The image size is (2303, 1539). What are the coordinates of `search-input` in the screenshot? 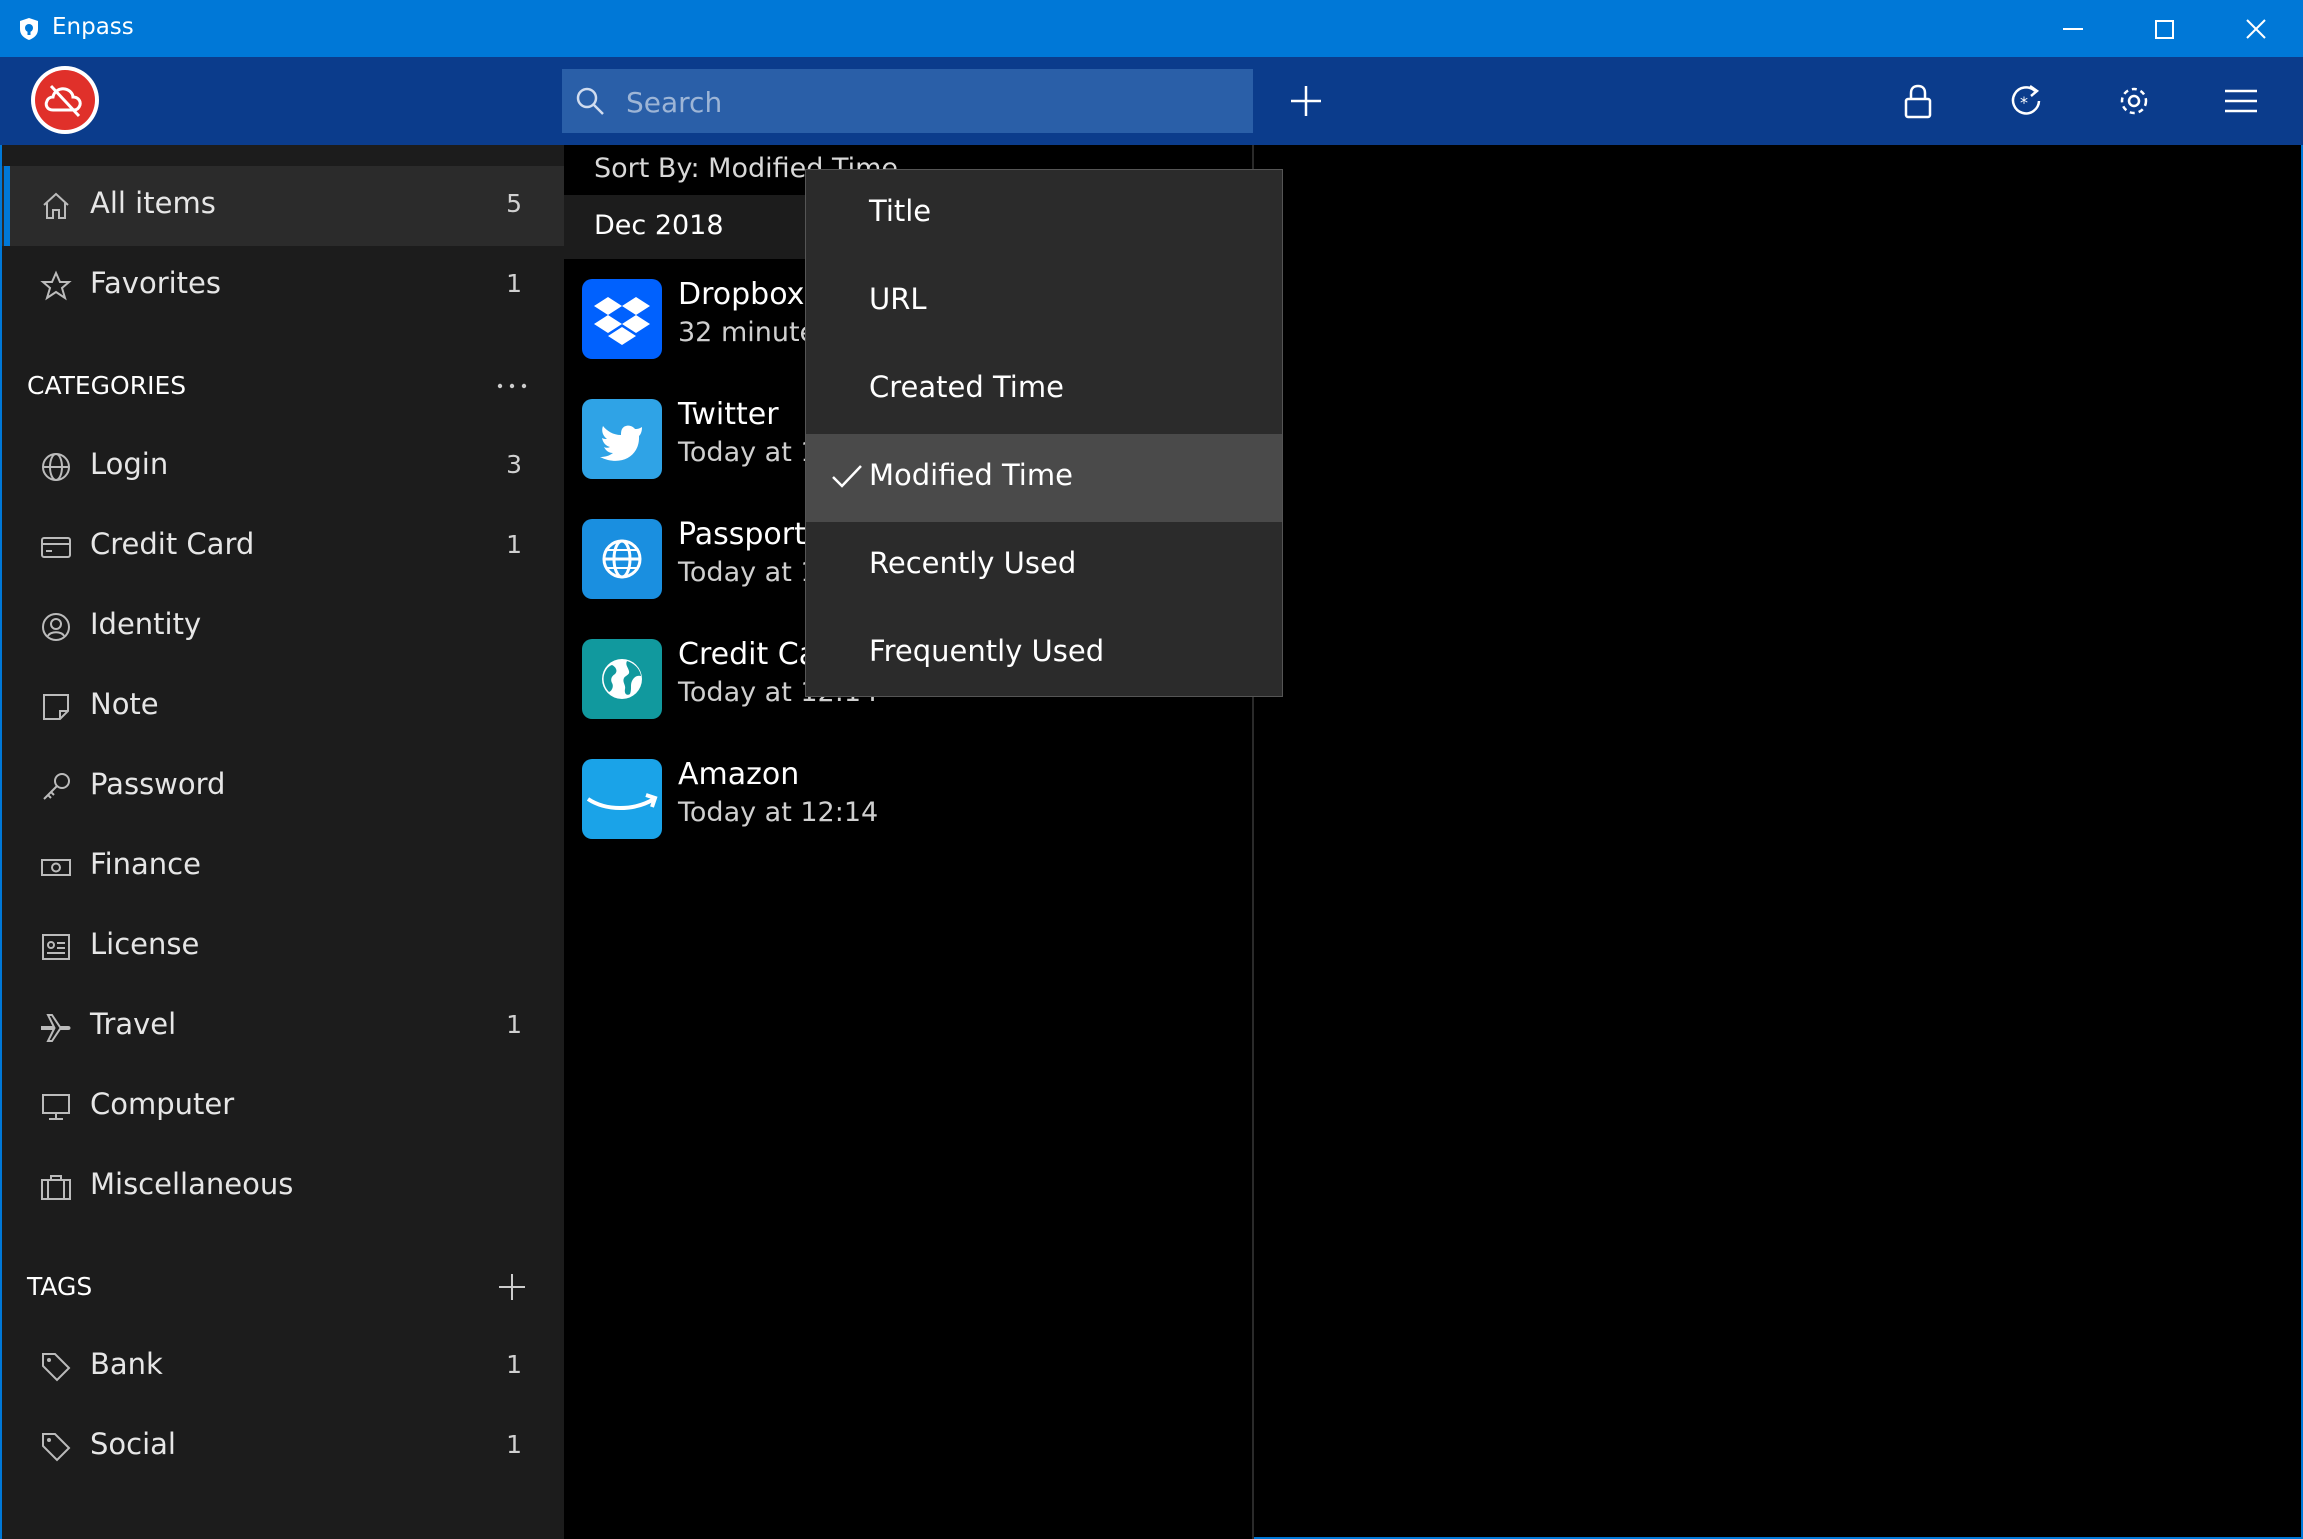 It's located at (926, 102).